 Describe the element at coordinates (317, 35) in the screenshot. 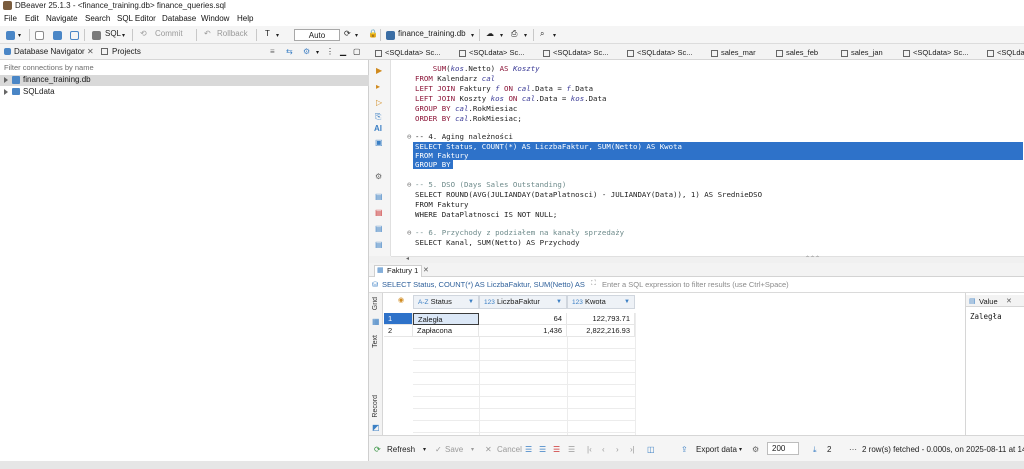

I see `transaction-mode-select: Auto` at that location.